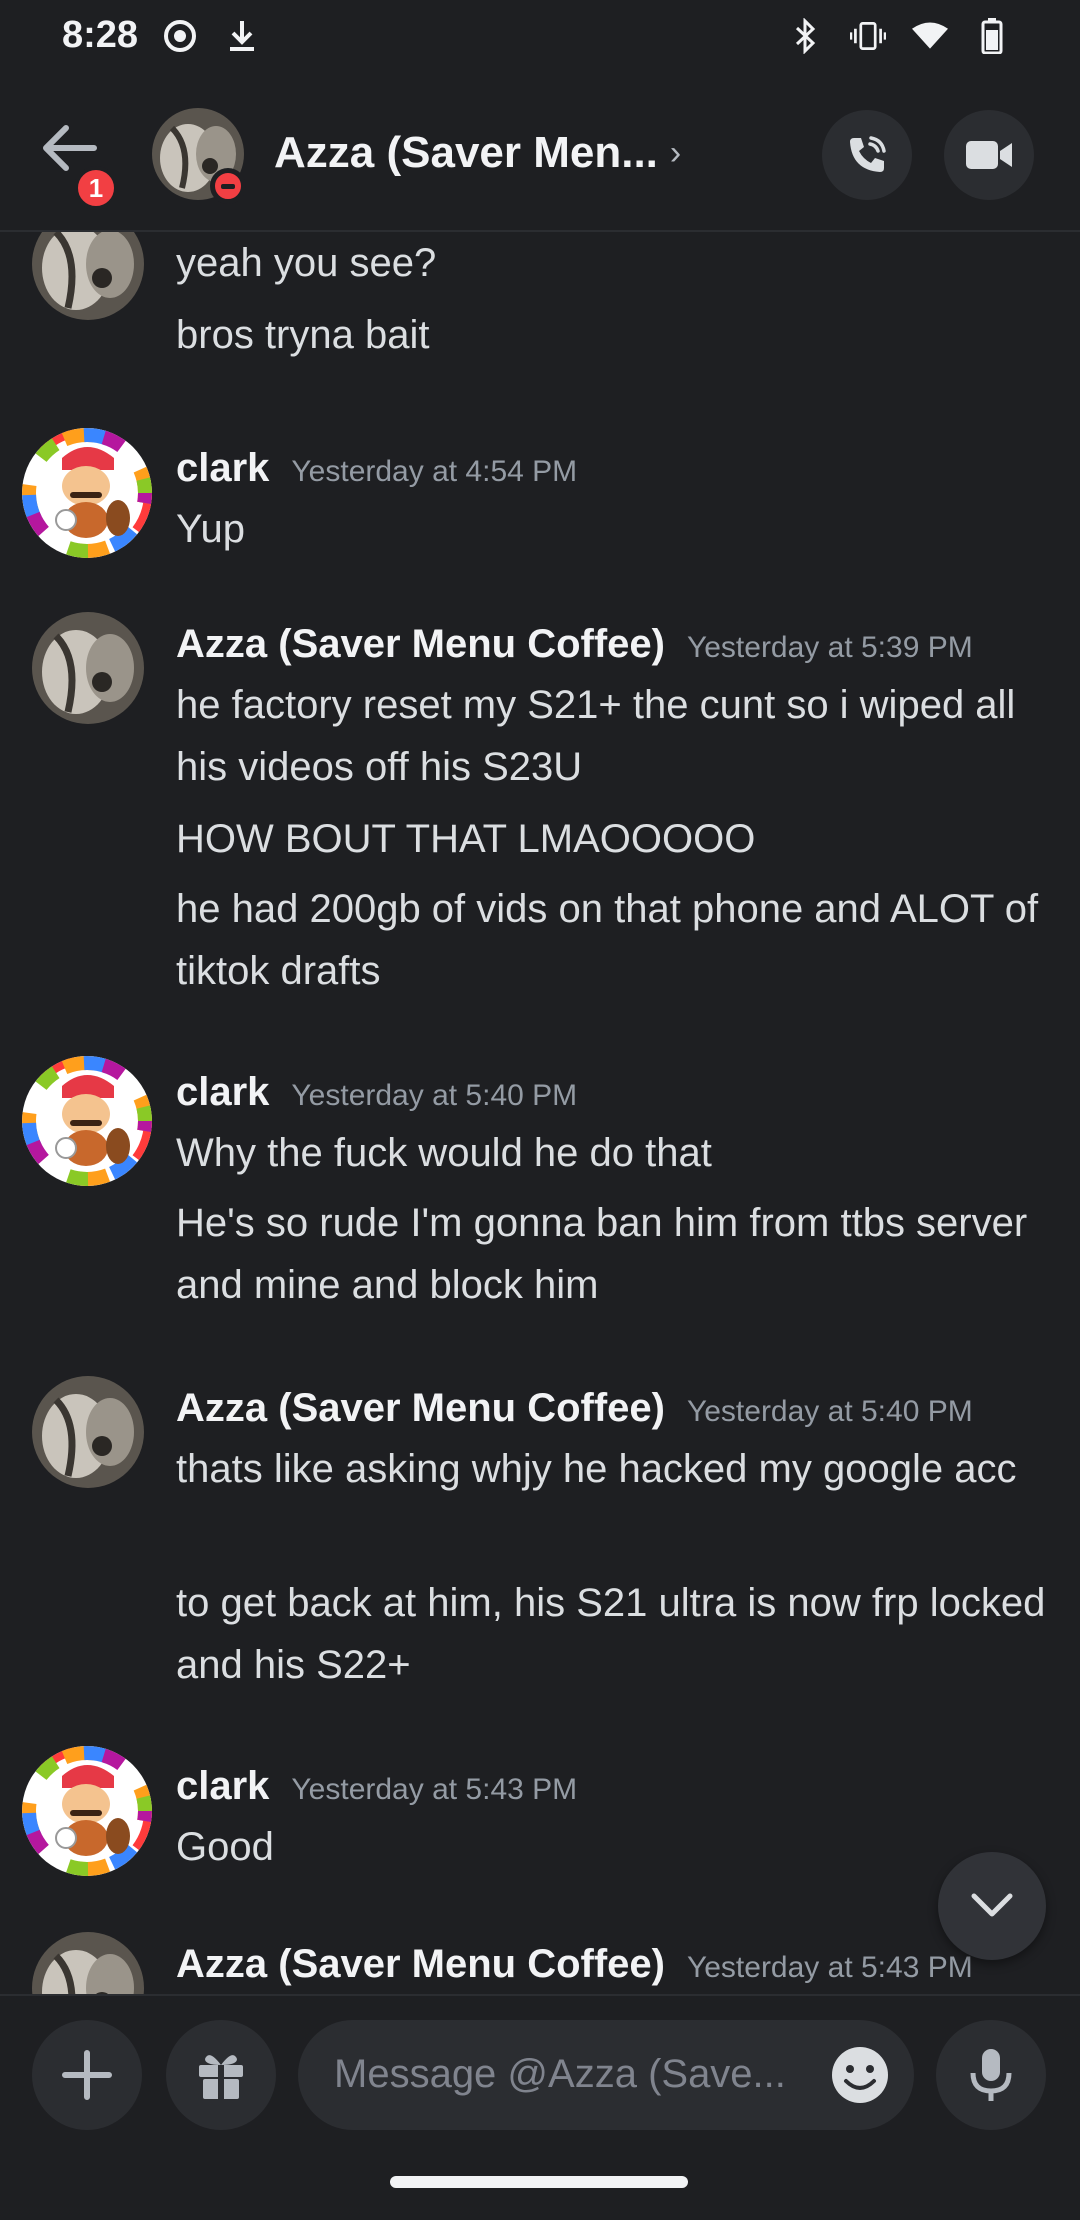  I want to click on jump-to-latest-button, so click(992, 1906).